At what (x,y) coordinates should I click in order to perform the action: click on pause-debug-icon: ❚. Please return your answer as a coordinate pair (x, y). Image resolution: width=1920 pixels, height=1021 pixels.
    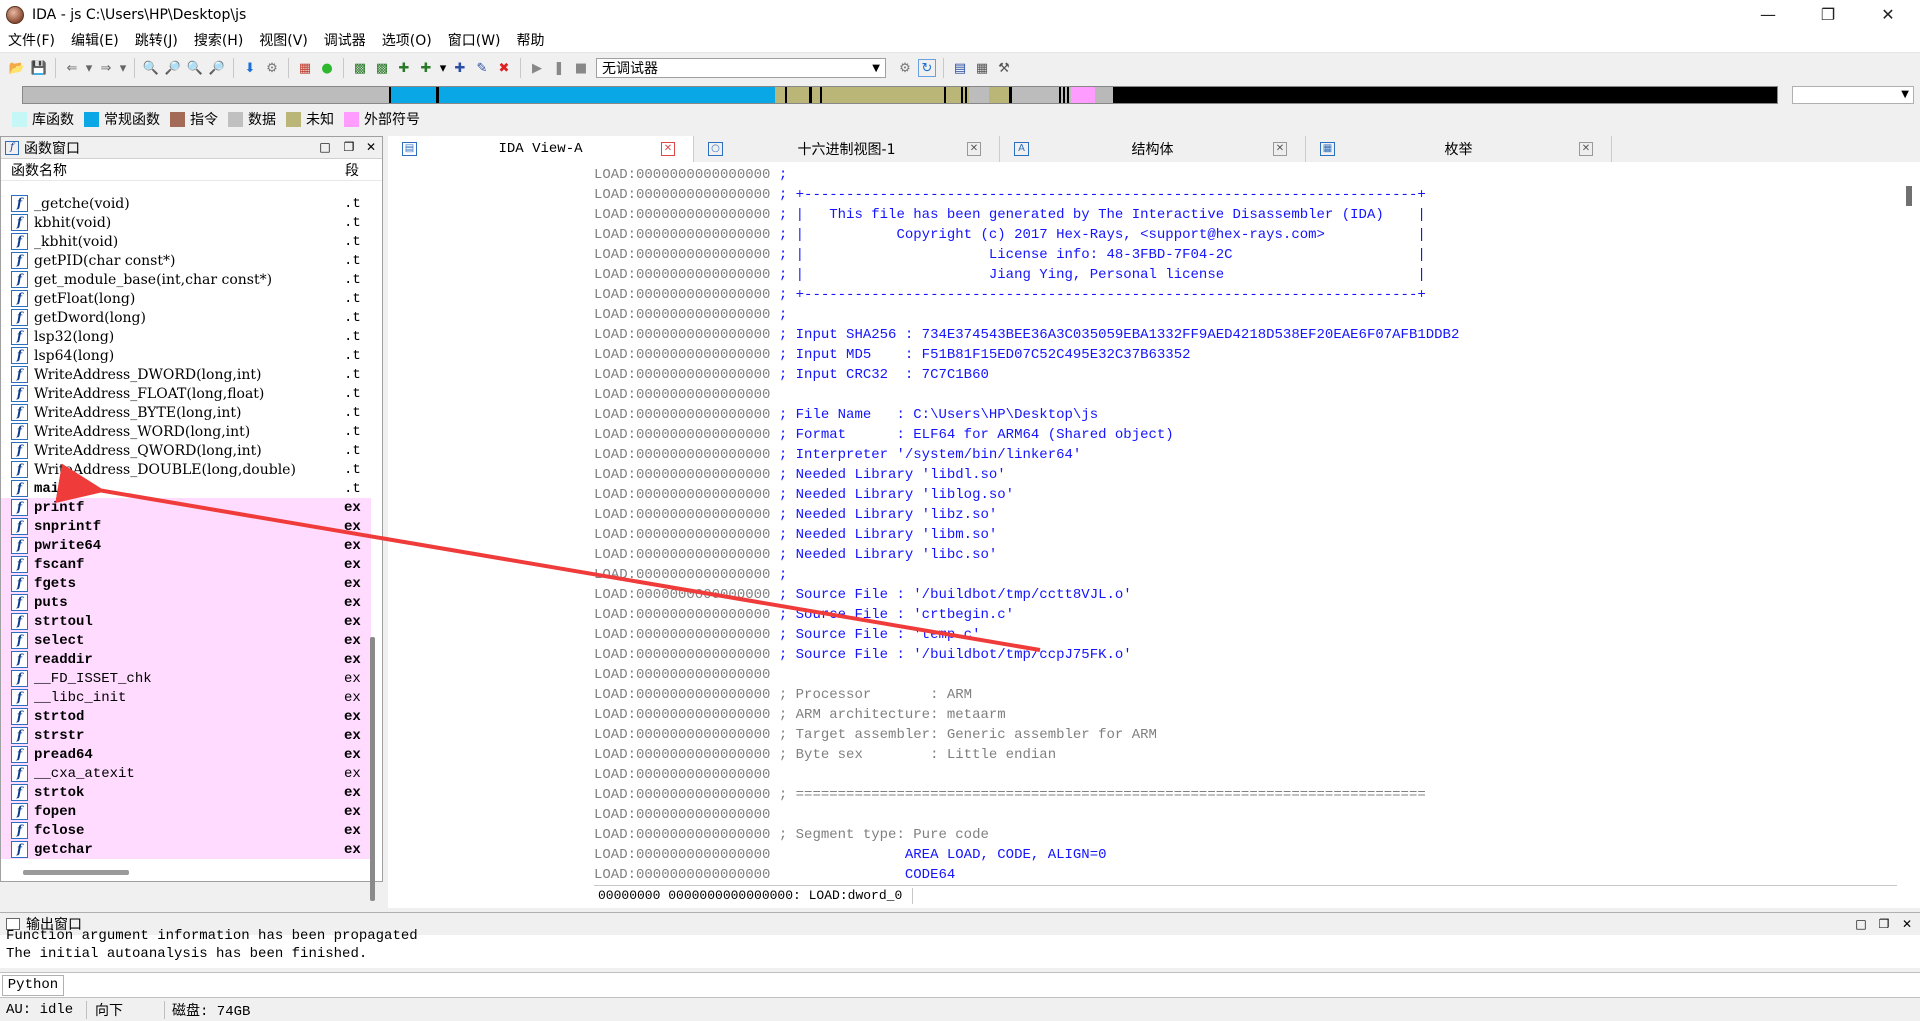
    Looking at the image, I should click on (559, 68).